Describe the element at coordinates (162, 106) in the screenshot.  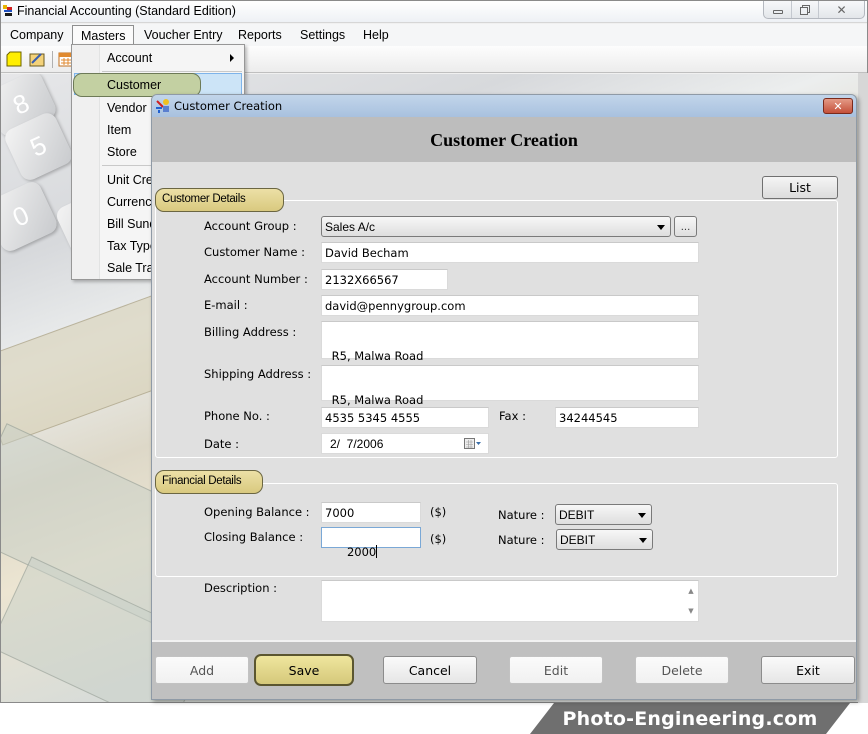
I see `customer-icon` at that location.